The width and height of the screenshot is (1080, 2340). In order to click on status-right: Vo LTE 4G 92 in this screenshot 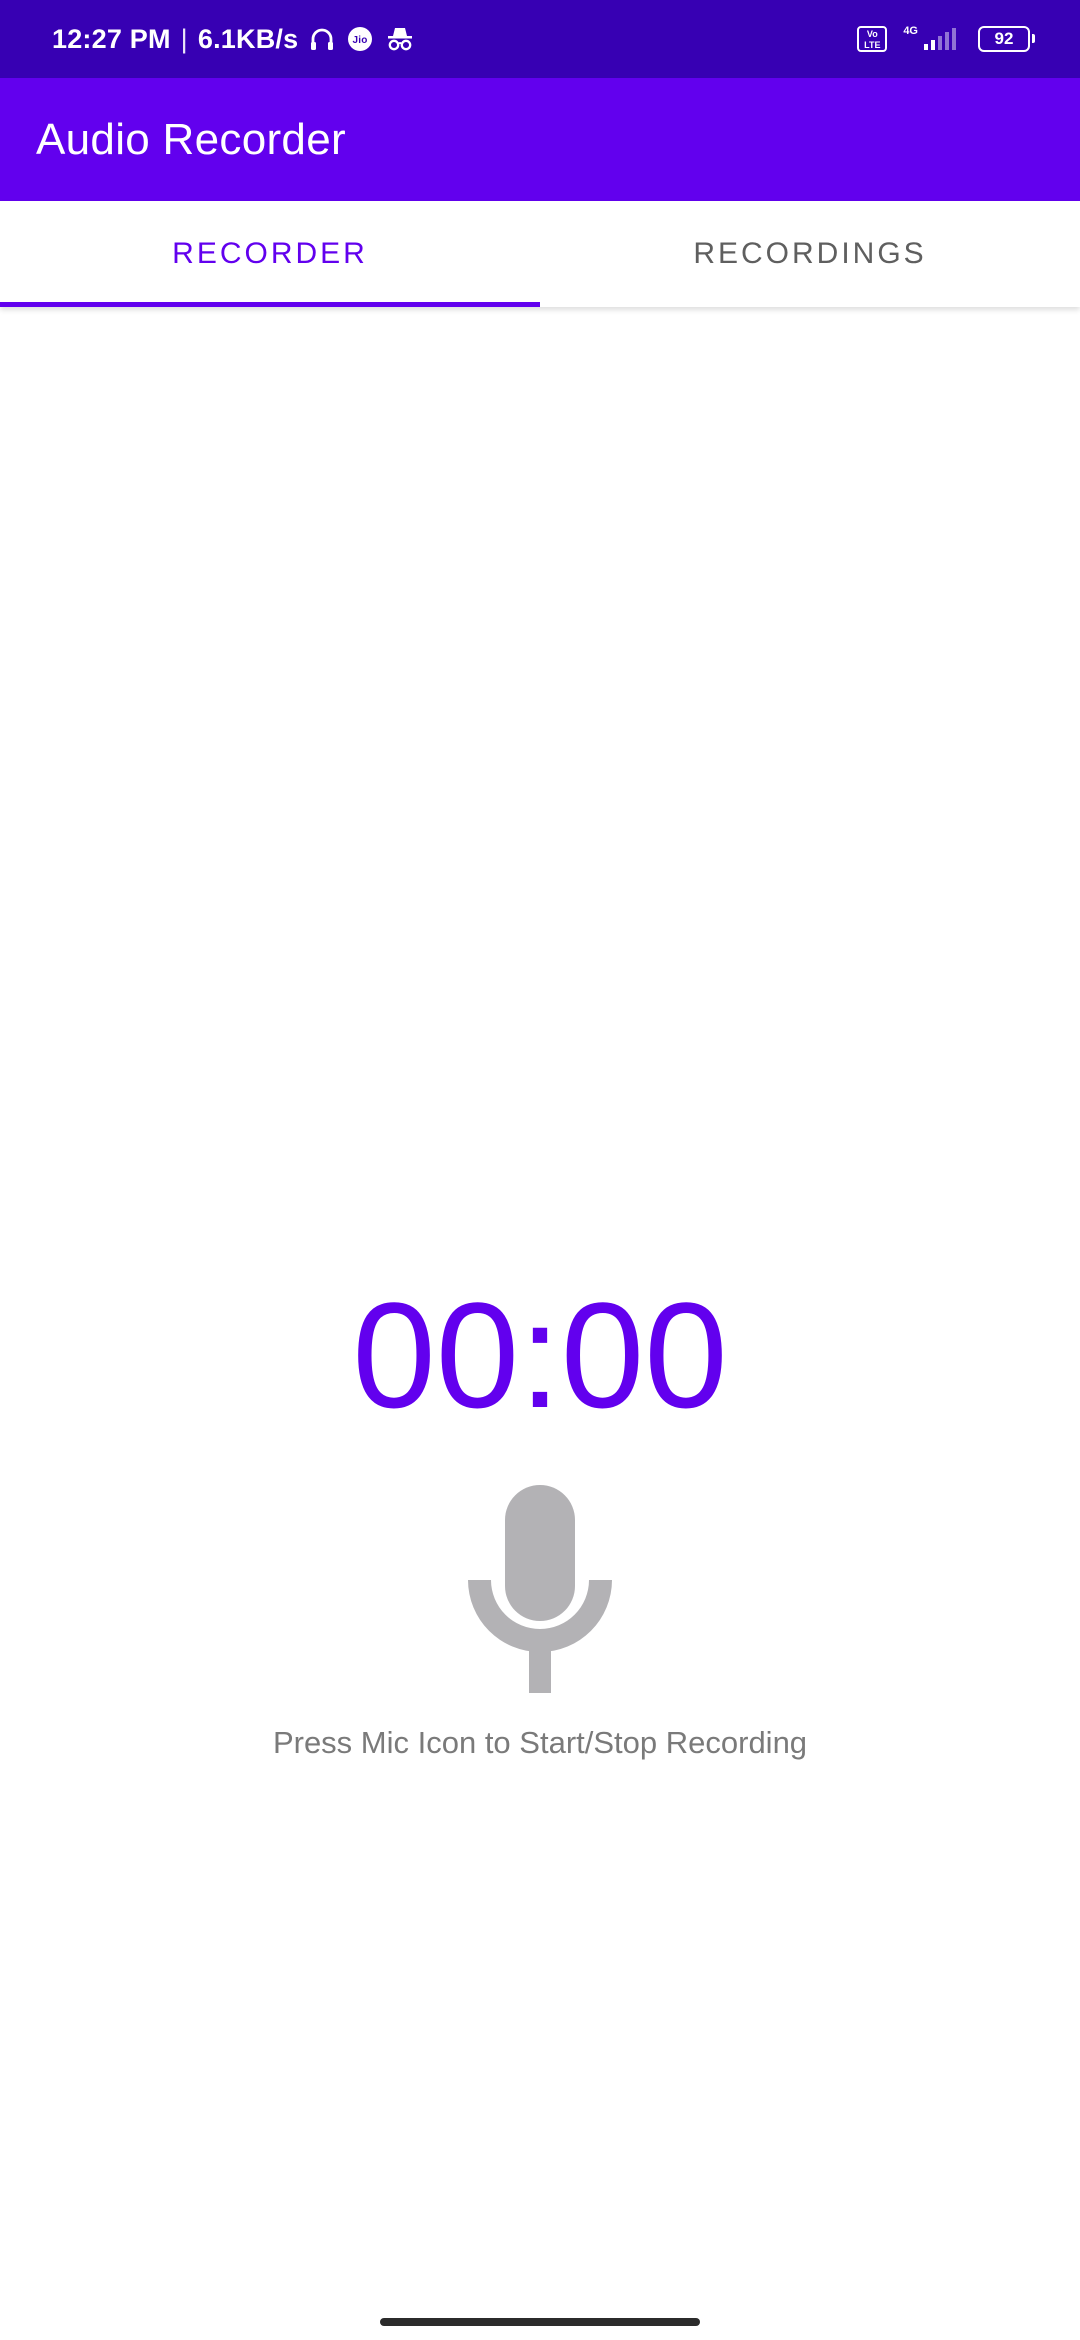, I will do `click(946, 39)`.